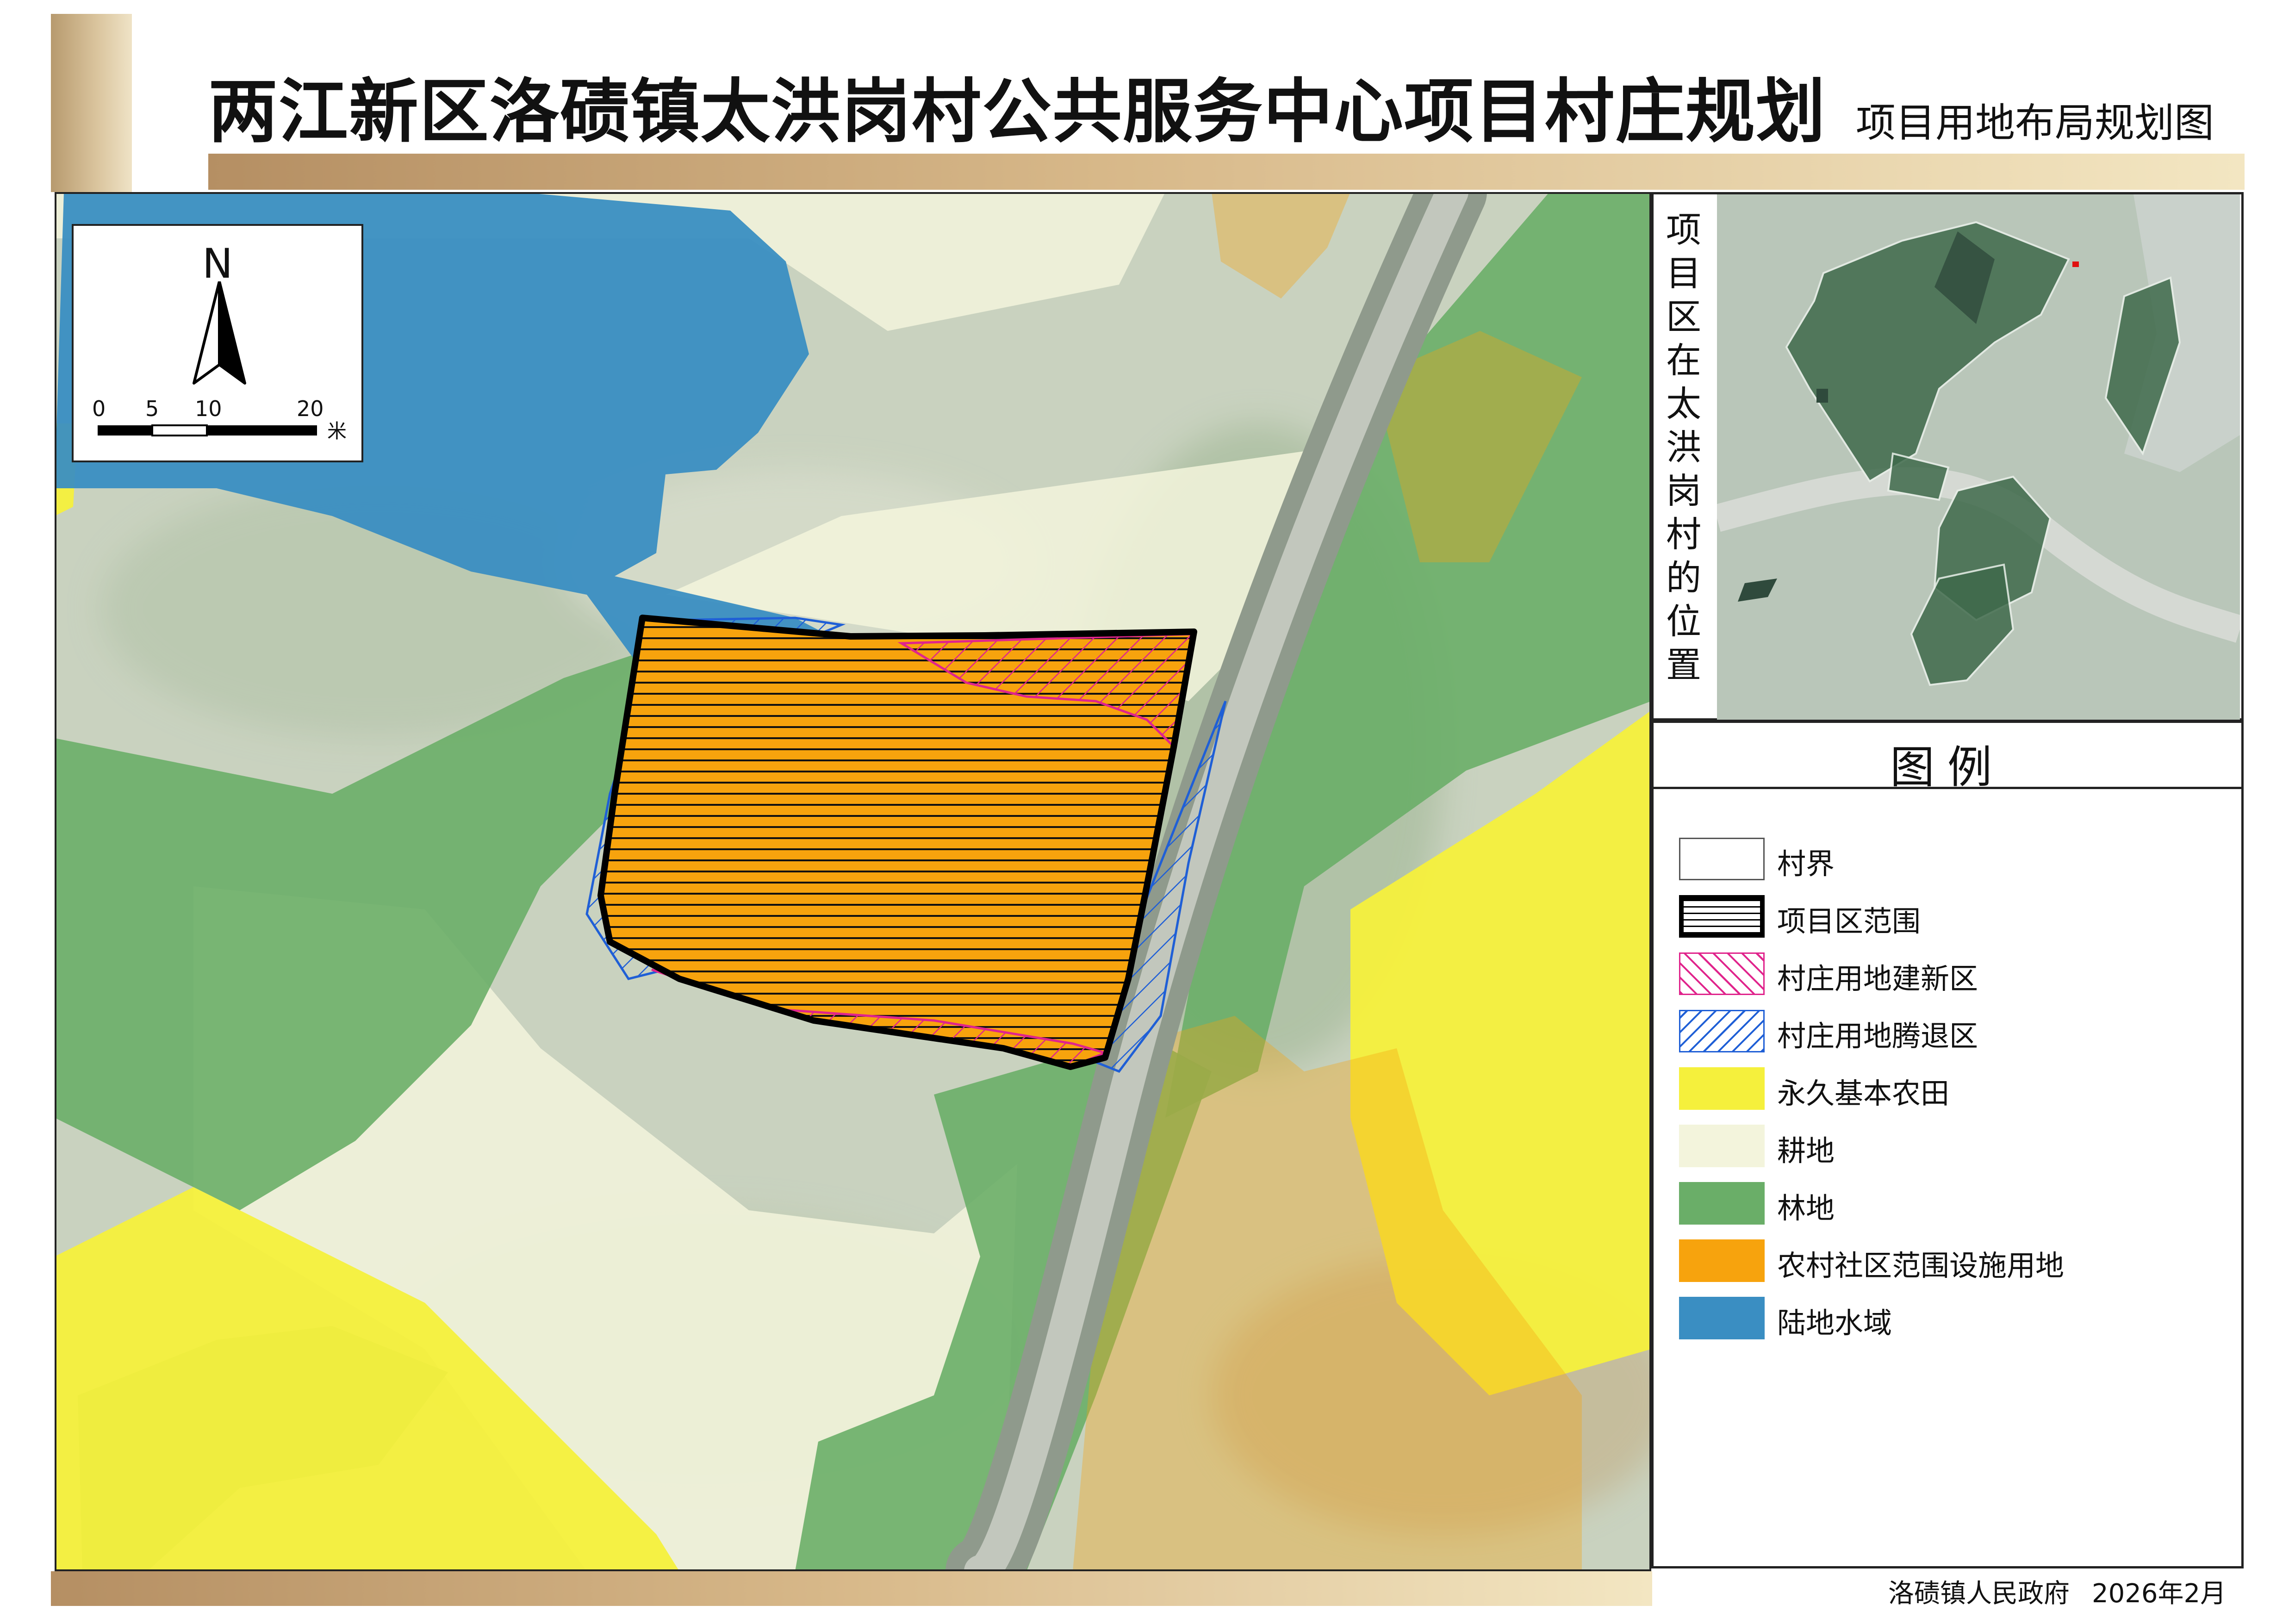  I want to click on north-label: N, so click(217, 263).